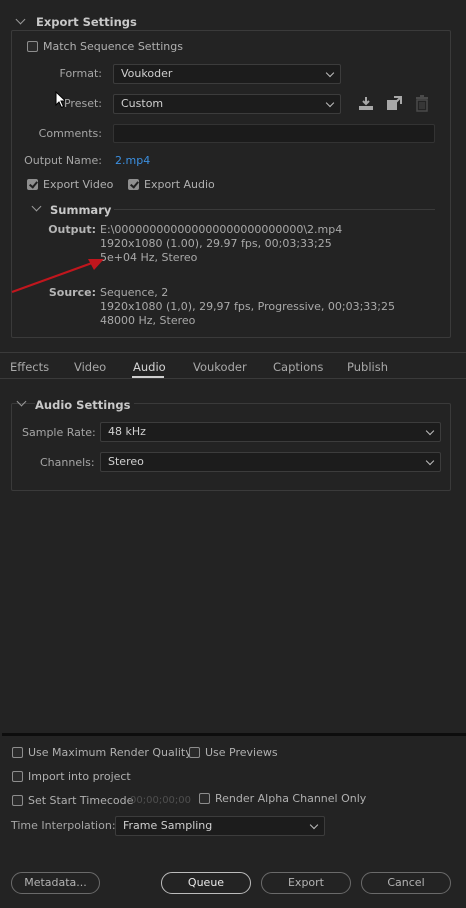  Describe the element at coordinates (220, 367) in the screenshot. I see `tab-voukoder: Voukoder` at that location.